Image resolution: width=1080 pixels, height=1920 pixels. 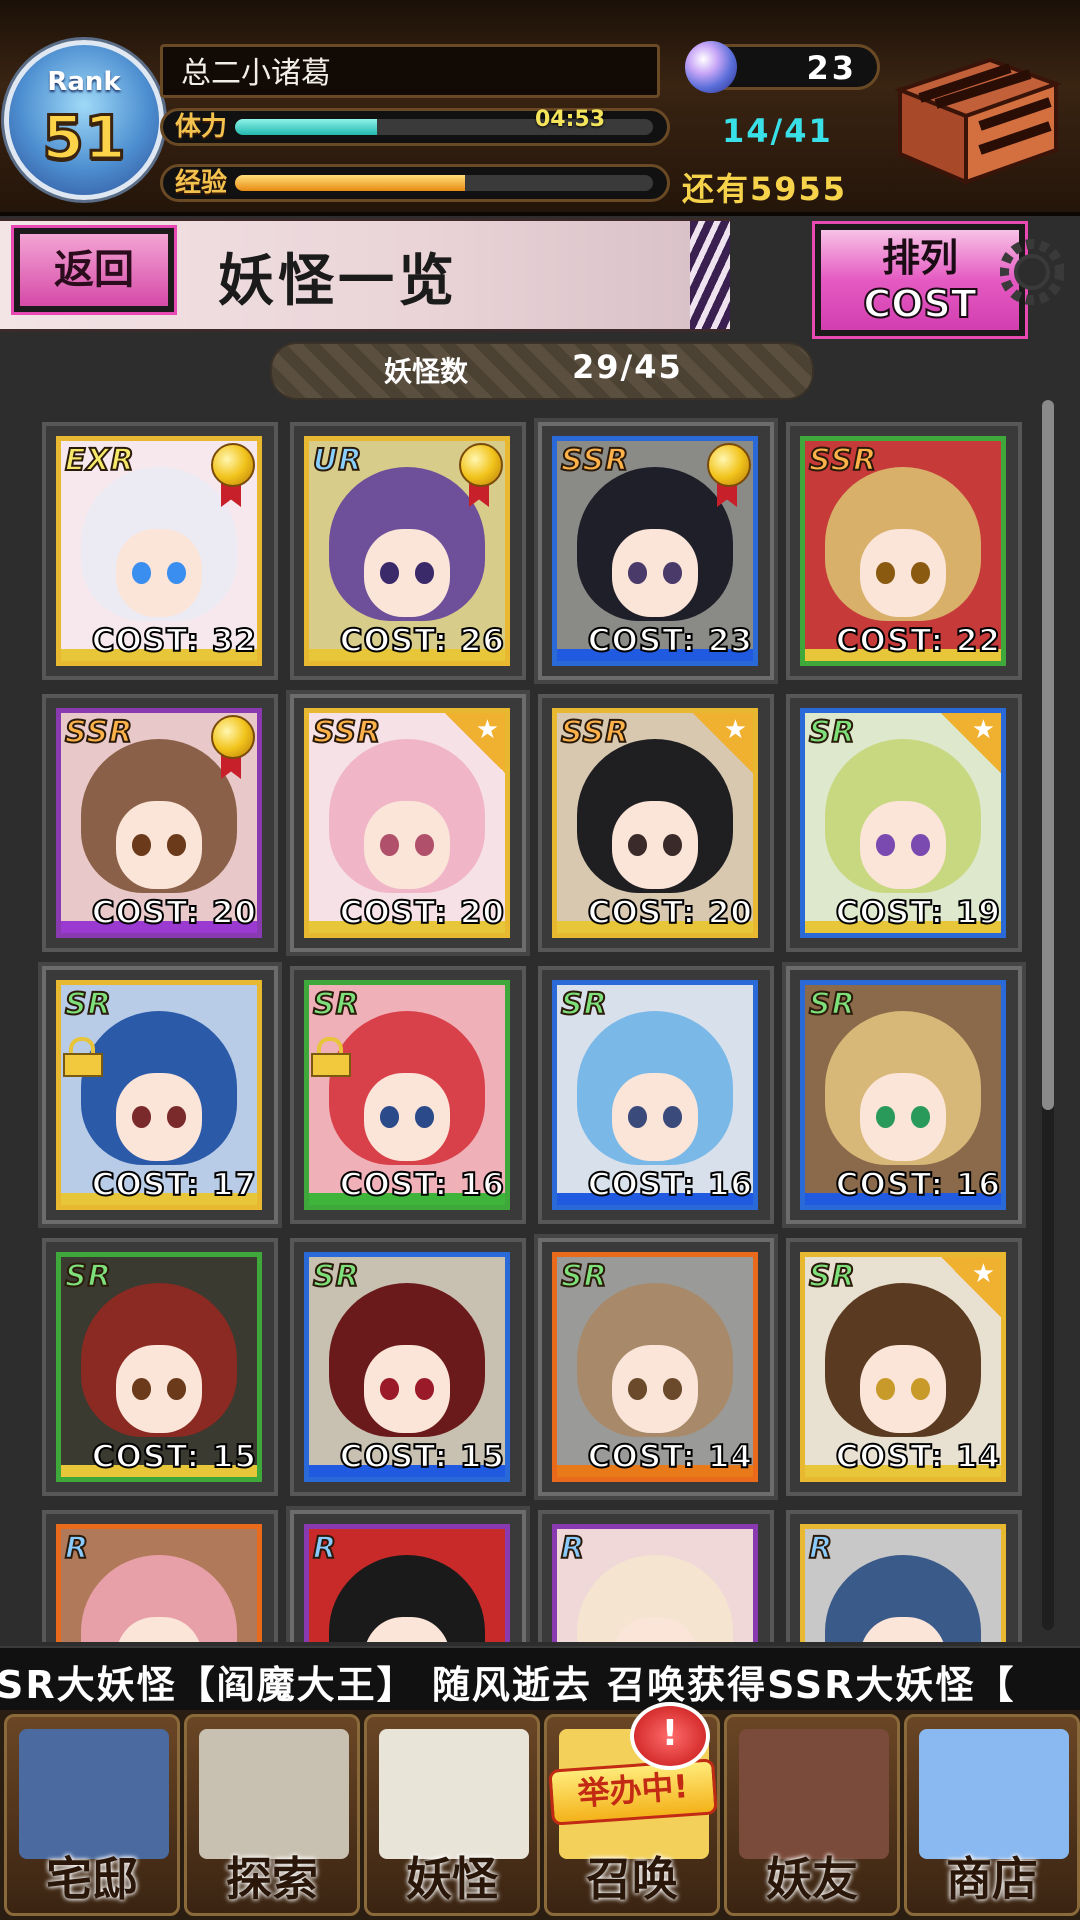 I want to click on nav-label: 召唤, so click(x=632, y=1879).